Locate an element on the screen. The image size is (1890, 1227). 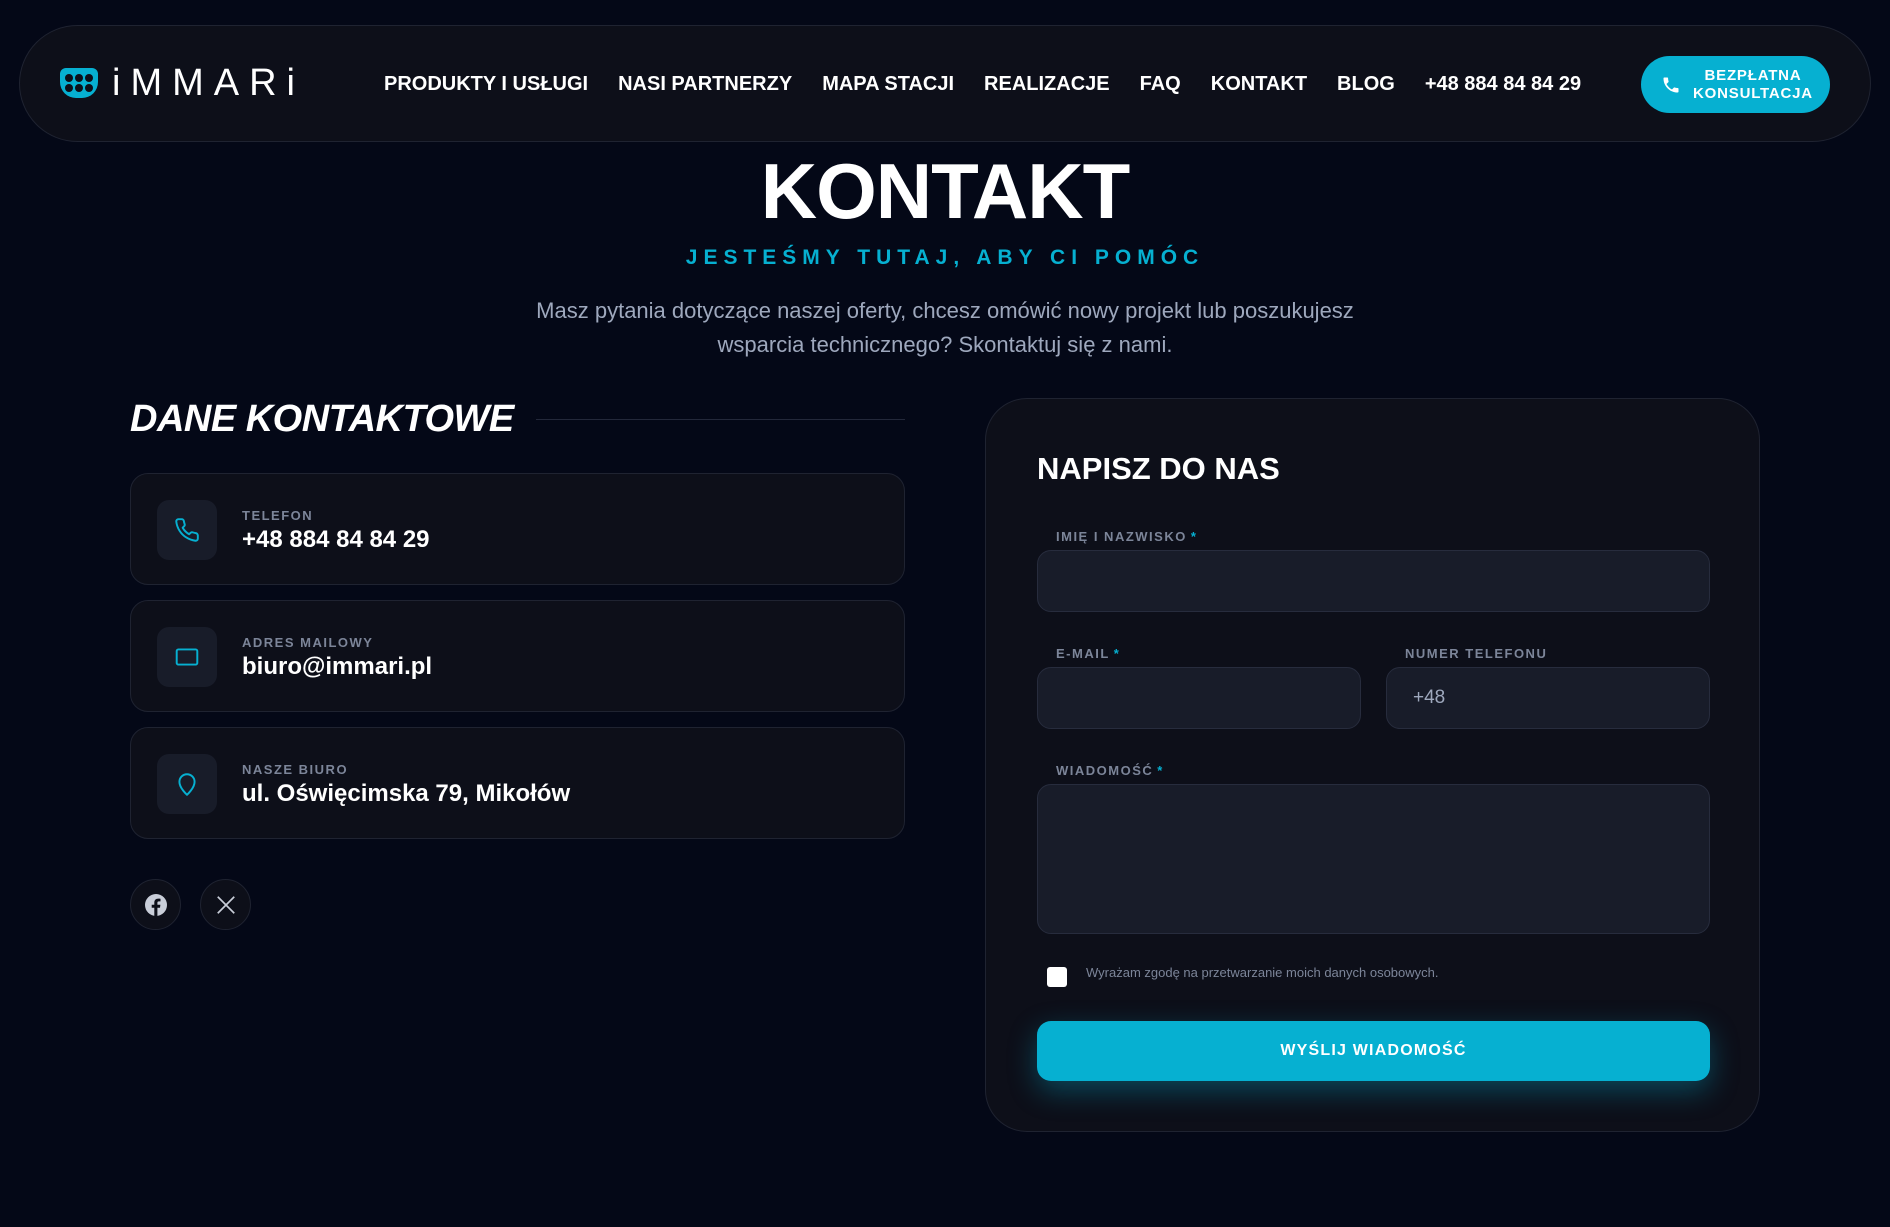
logo: iMMARi is located at coordinates (182, 83).